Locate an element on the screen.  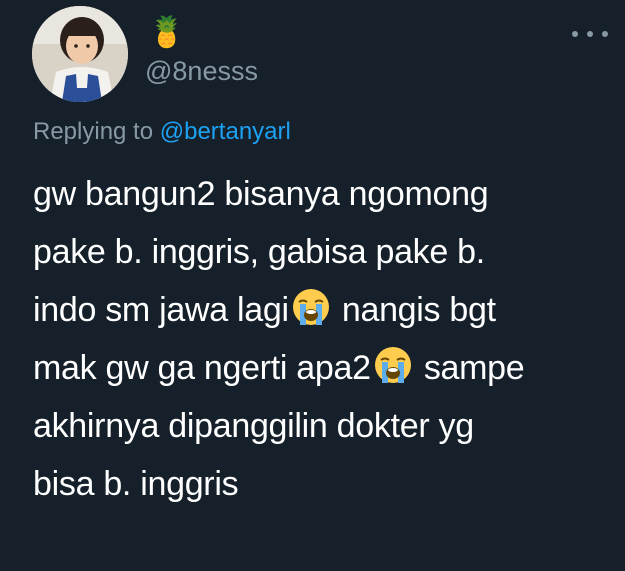
more-options-icon is located at coordinates (590, 34).